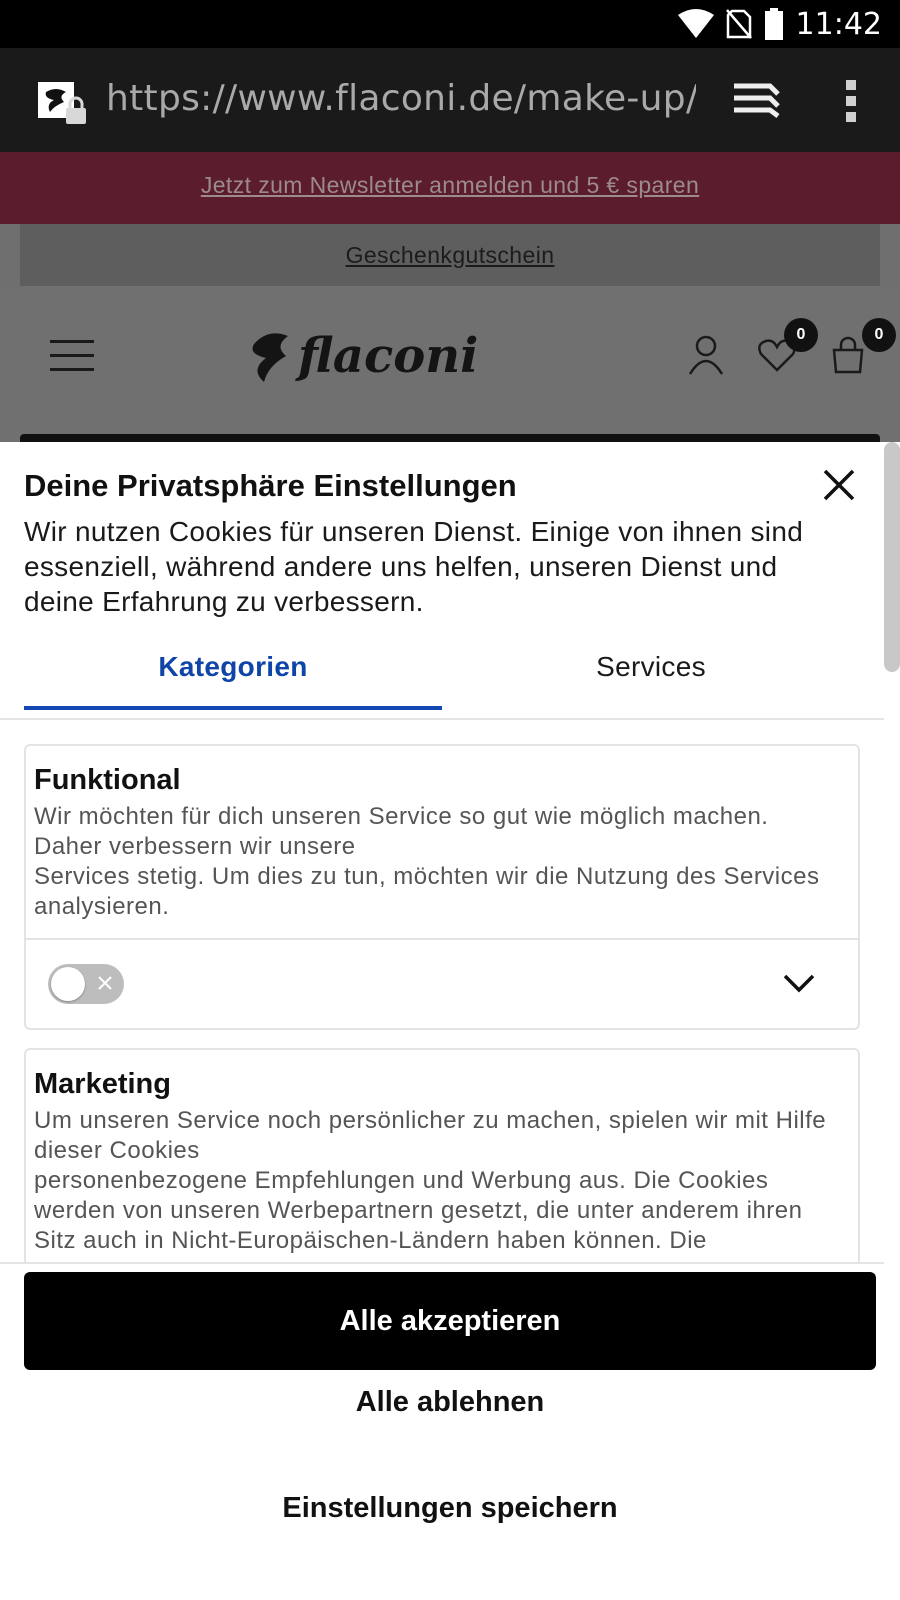  I want to click on voucher-link: Geschenkgutschein, so click(450, 255).